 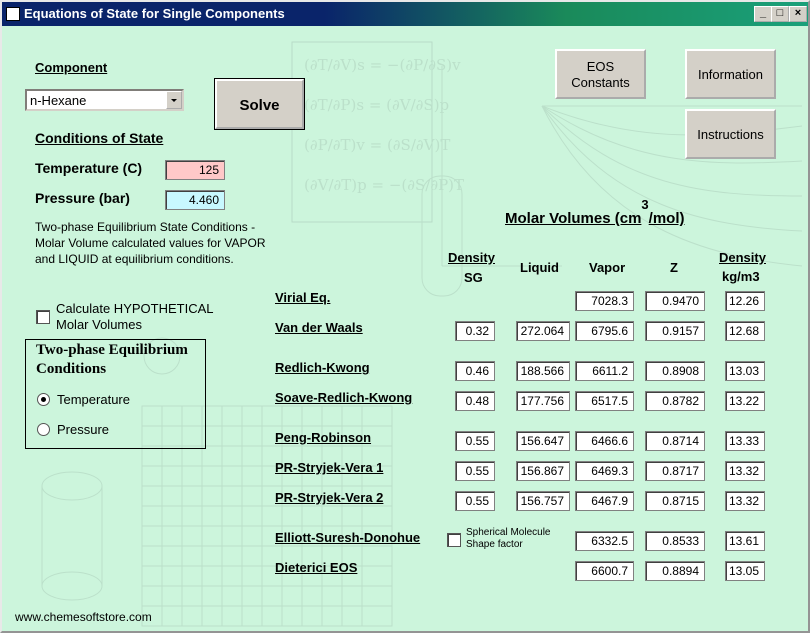 What do you see at coordinates (104, 100) in the screenshot?
I see `component-select: n-Hexane` at bounding box center [104, 100].